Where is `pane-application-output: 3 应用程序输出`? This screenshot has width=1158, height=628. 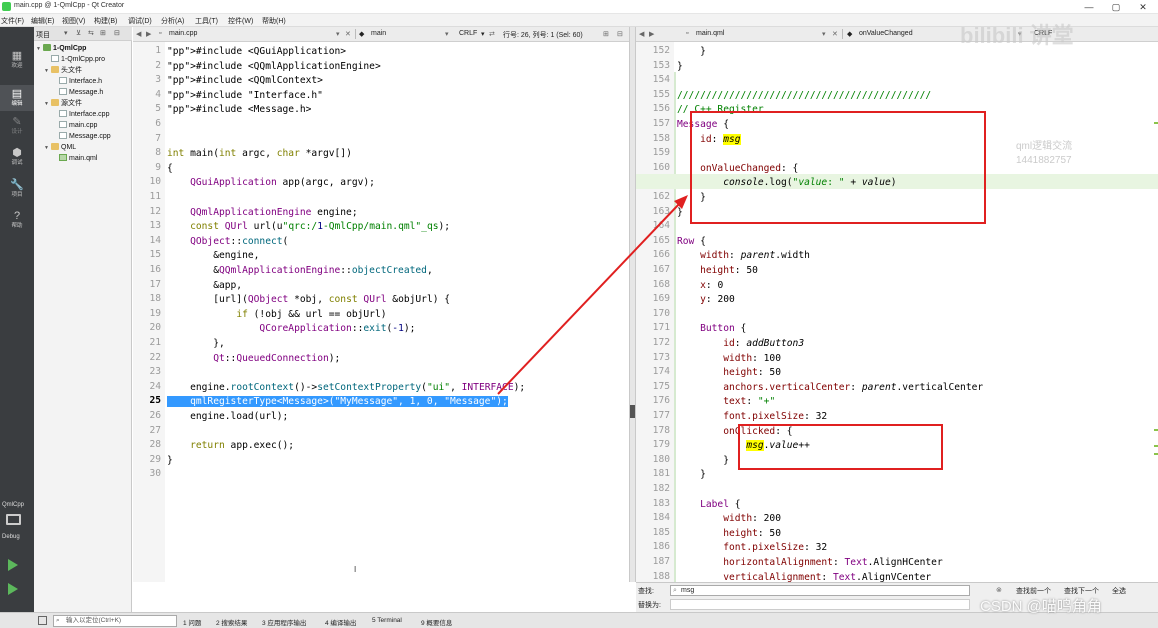
pane-application-output: 3 应用程序输出 is located at coordinates (284, 622).